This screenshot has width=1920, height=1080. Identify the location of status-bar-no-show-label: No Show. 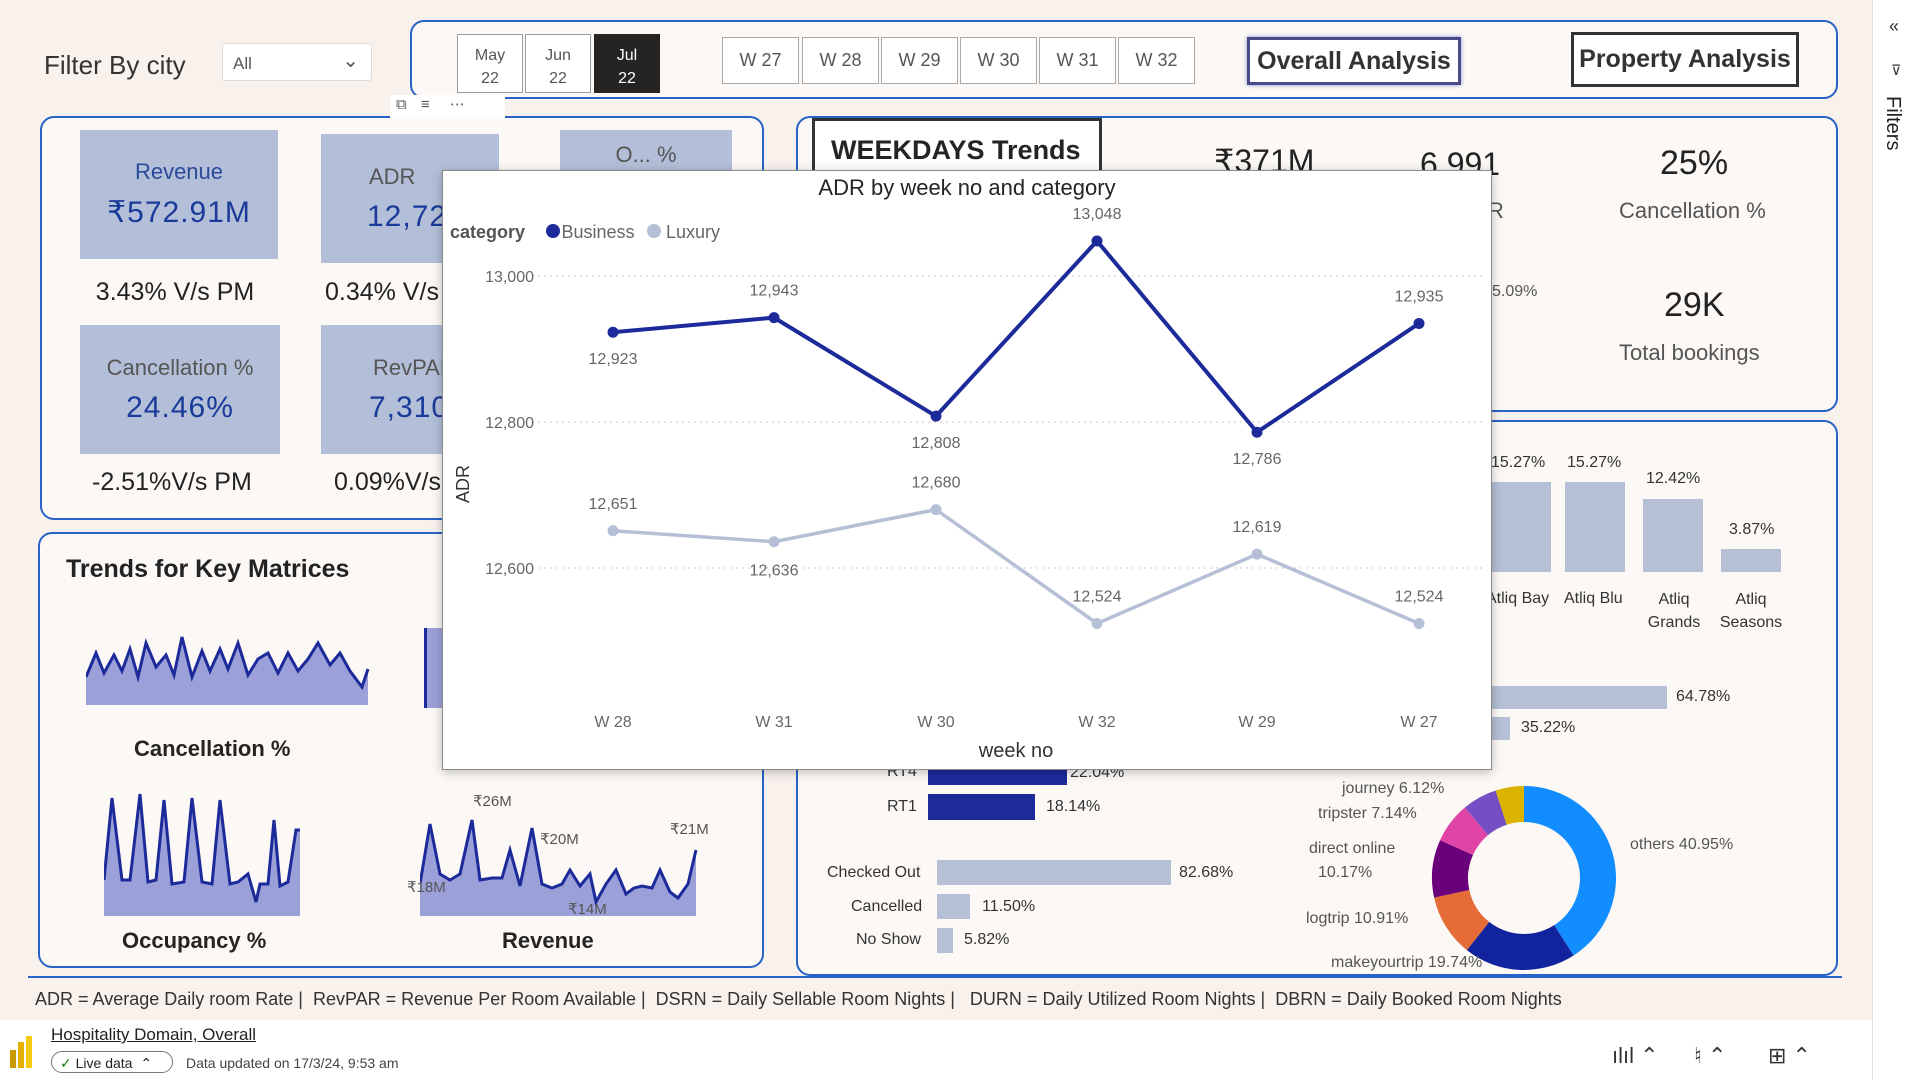
(888, 939).